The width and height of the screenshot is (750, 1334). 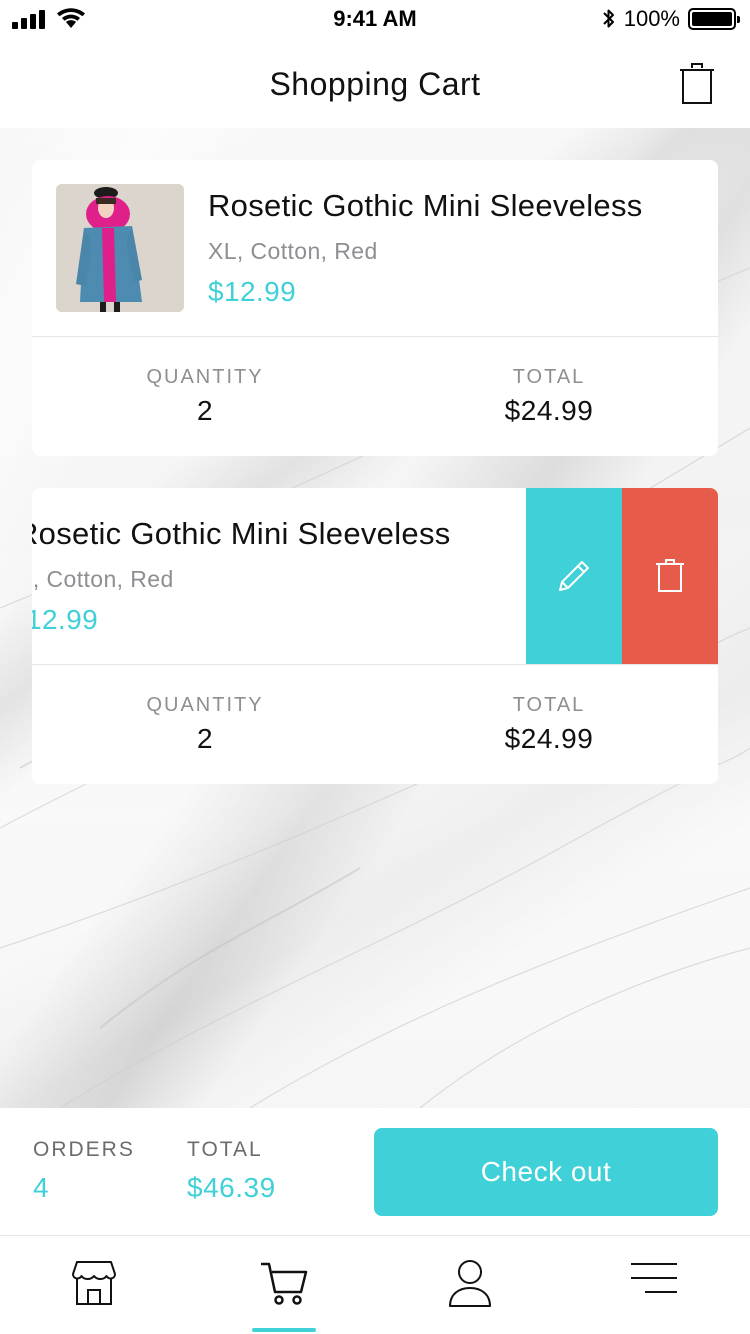 I want to click on tab-profile, so click(x=470, y=1286).